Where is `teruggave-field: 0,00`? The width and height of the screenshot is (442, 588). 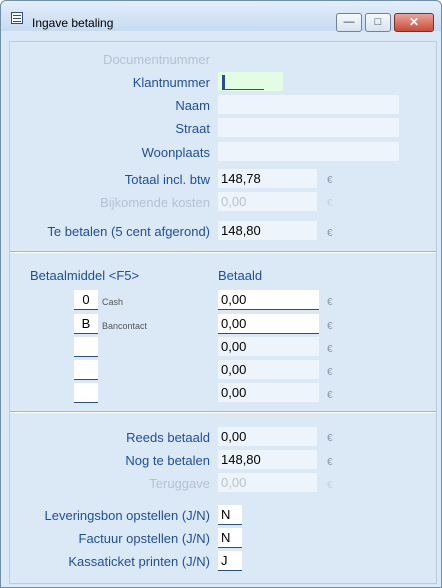 teruggave-field: 0,00 is located at coordinates (267, 482).